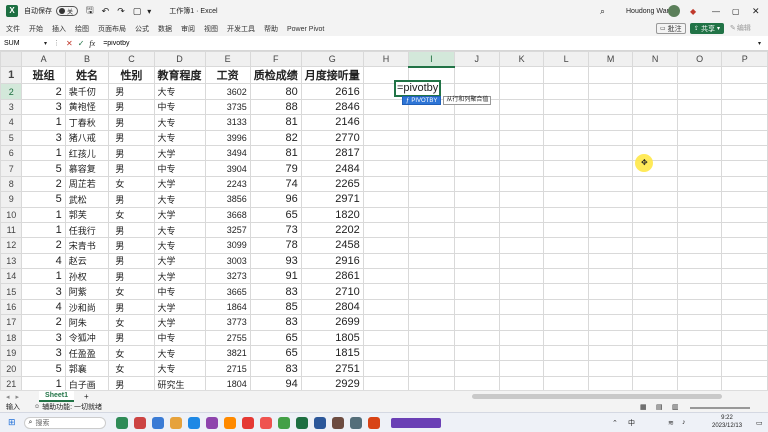 The width and height of the screenshot is (768, 432). What do you see at coordinates (275, 168) in the screenshot?
I see `data-cell: 79` at bounding box center [275, 168].